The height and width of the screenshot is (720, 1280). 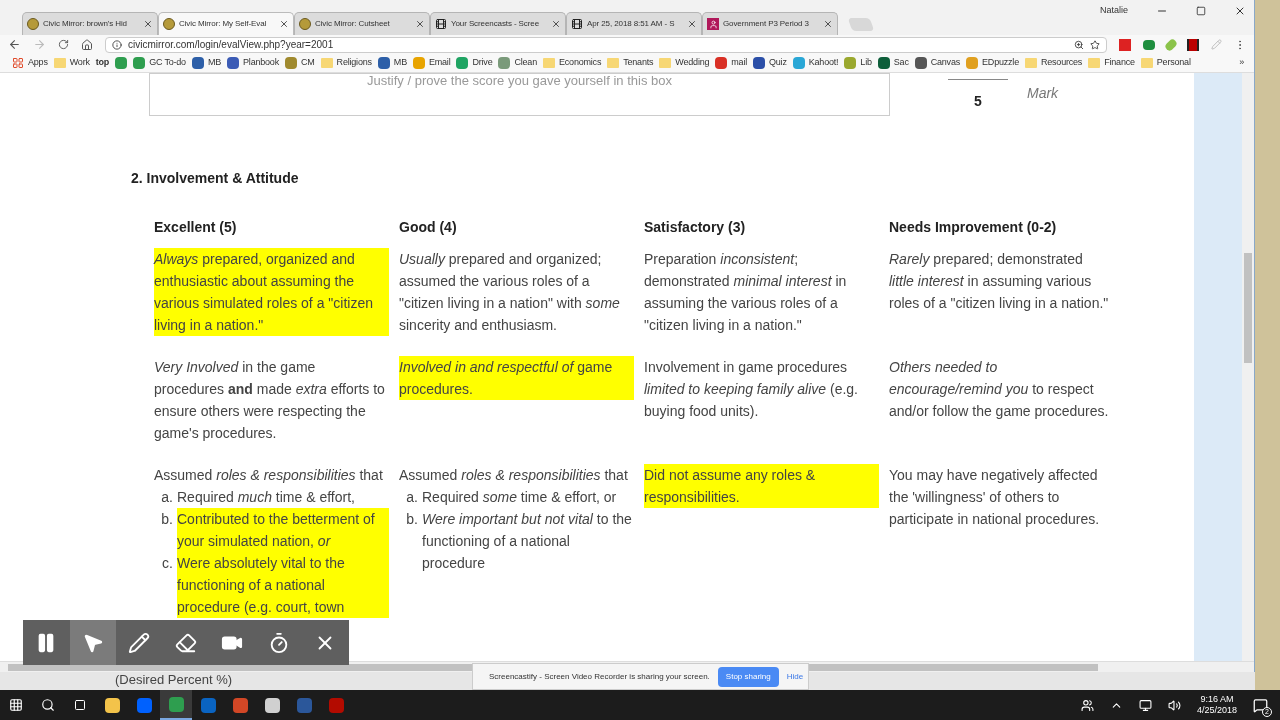 What do you see at coordinates (346, 63) in the screenshot?
I see `bookmark: Religions` at bounding box center [346, 63].